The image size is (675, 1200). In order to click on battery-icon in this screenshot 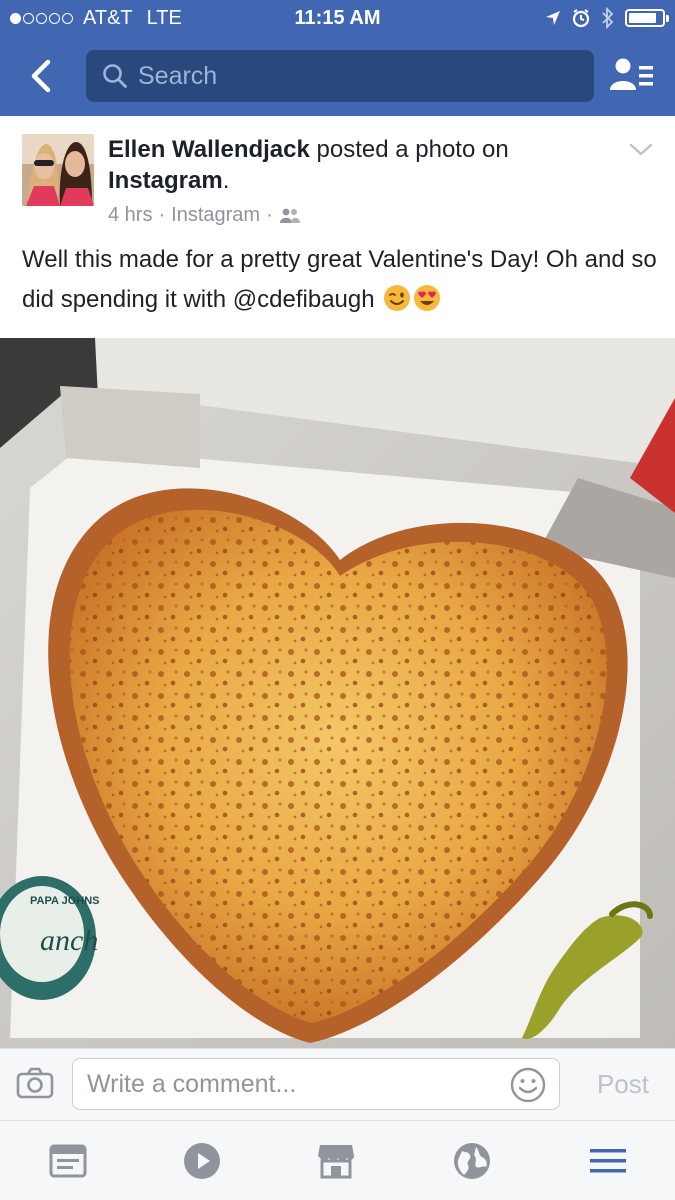, I will do `click(647, 18)`.